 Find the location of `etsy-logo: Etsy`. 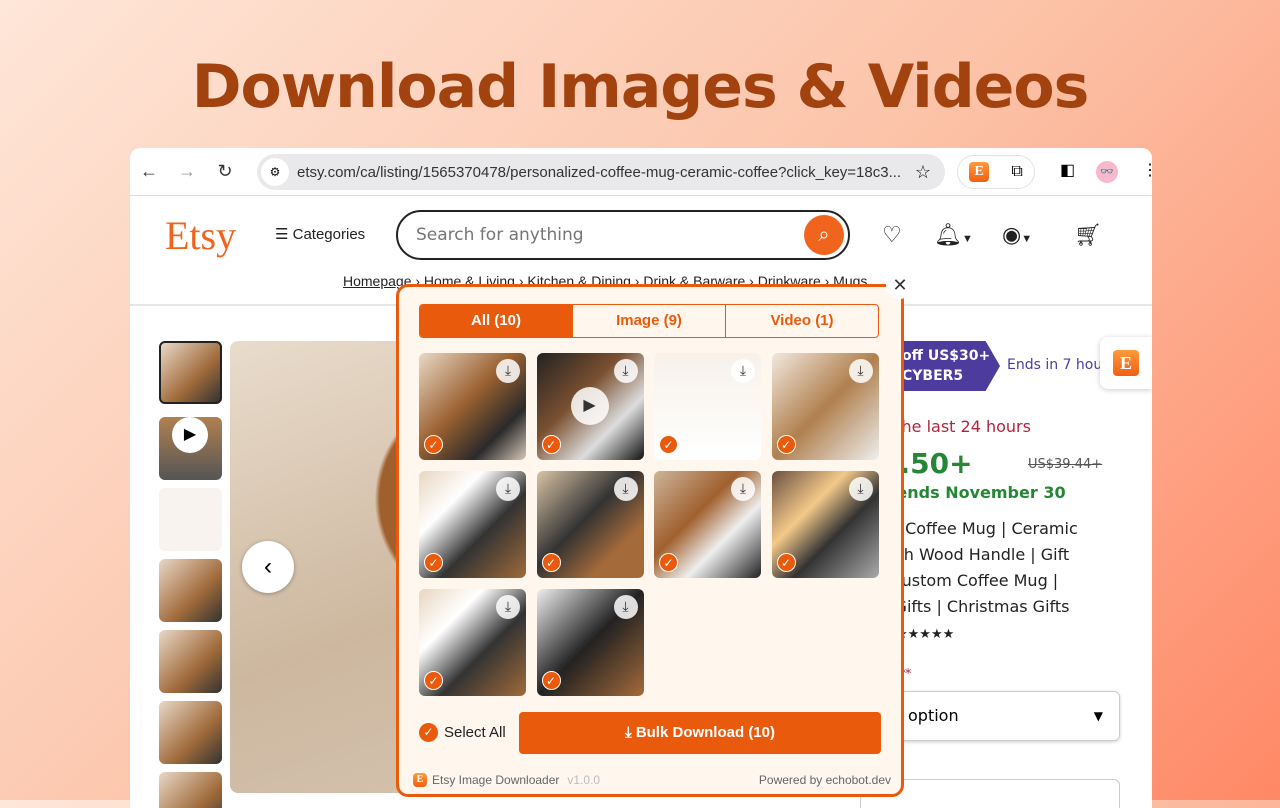

etsy-logo: Etsy is located at coordinates (200, 235).